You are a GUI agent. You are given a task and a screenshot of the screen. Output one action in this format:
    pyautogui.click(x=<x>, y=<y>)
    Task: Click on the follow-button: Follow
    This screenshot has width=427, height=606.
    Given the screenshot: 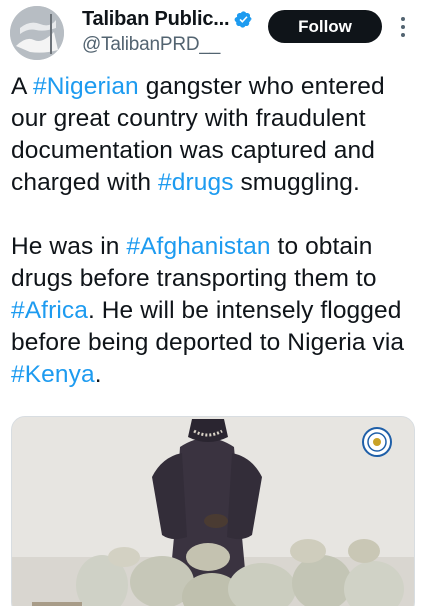 What is the action you would take?
    pyautogui.click(x=325, y=26)
    